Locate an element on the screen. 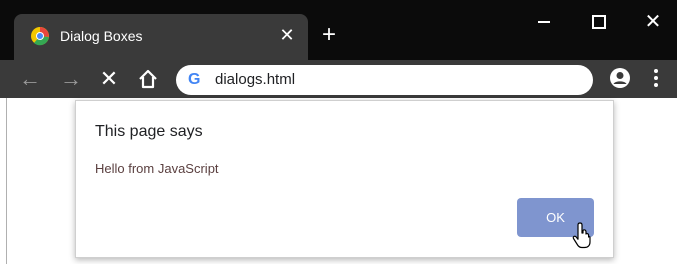  forward-button: → is located at coordinates (71, 79).